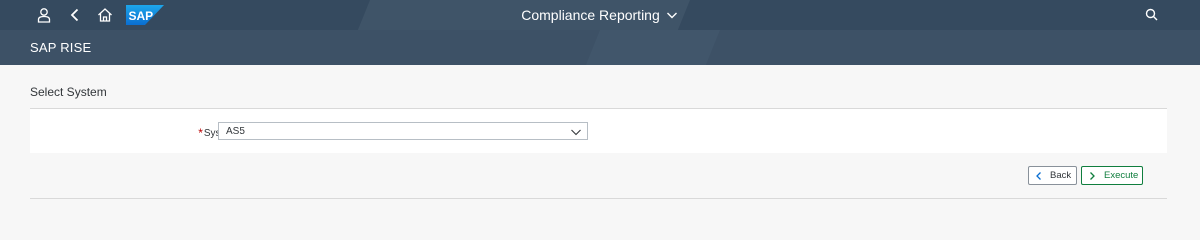 This screenshot has width=1200, height=240. I want to click on divider, so click(598, 198).